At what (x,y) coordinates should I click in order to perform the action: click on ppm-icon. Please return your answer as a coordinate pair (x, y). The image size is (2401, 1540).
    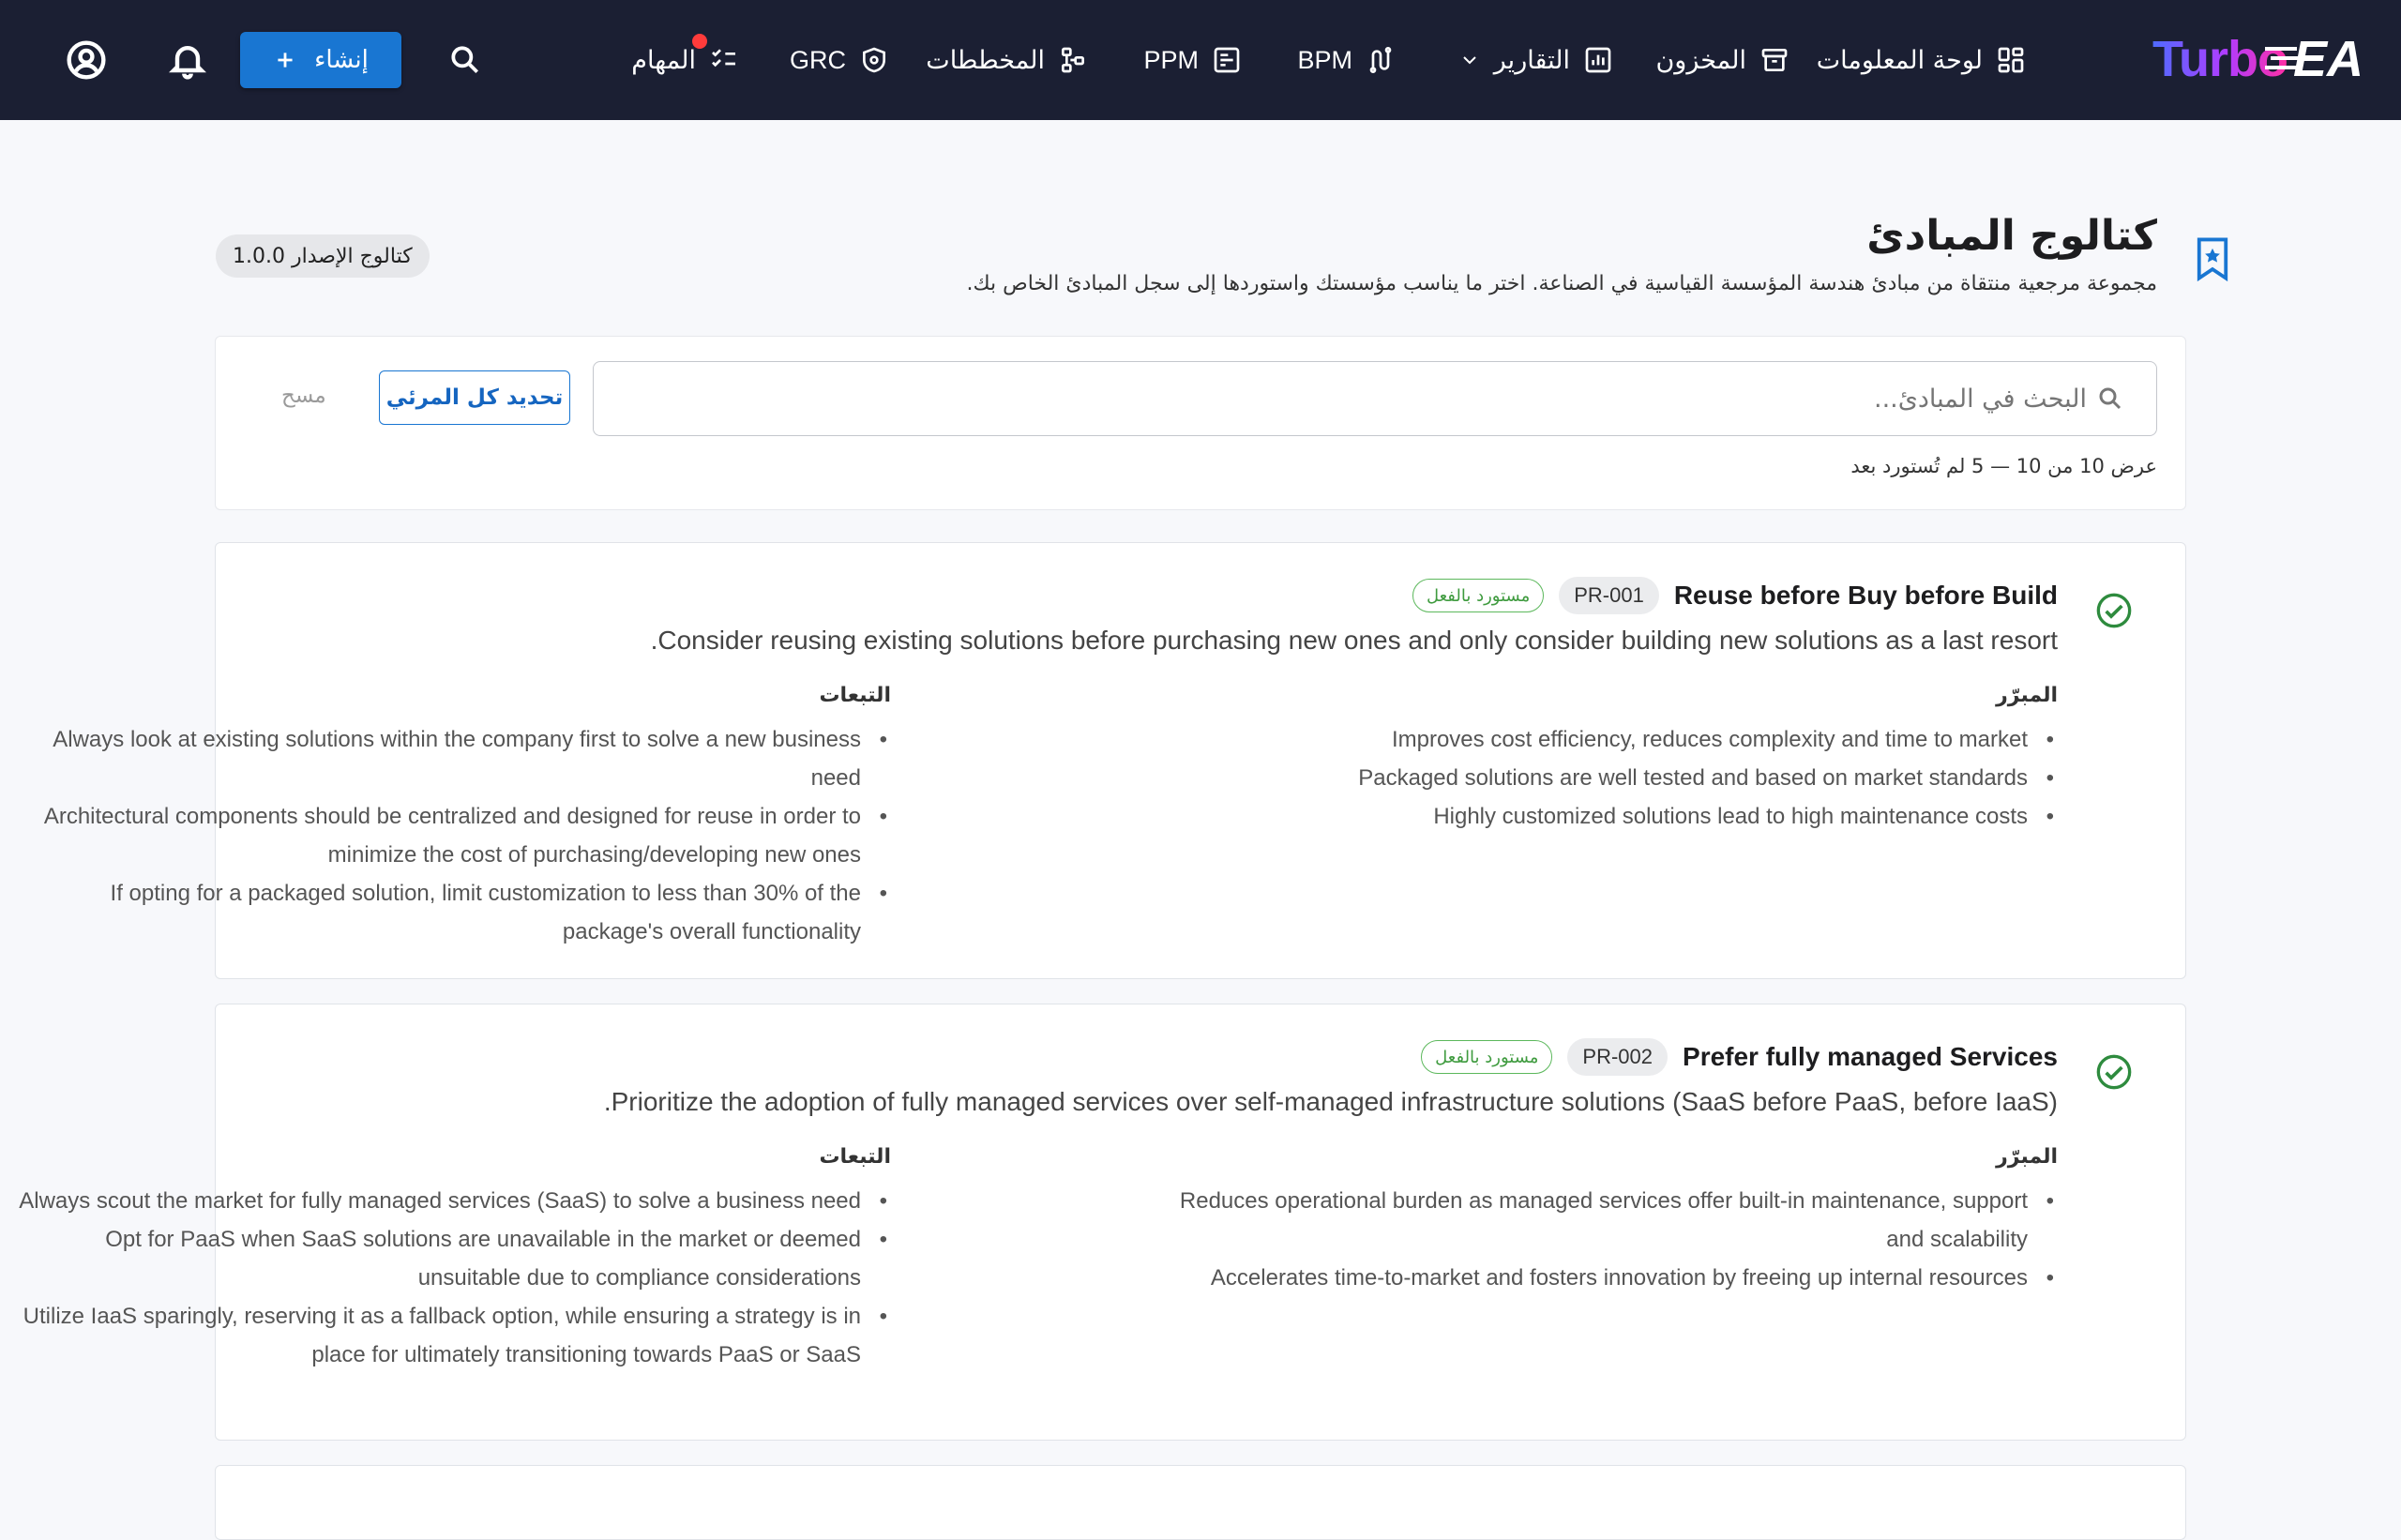
    Looking at the image, I should click on (1227, 60).